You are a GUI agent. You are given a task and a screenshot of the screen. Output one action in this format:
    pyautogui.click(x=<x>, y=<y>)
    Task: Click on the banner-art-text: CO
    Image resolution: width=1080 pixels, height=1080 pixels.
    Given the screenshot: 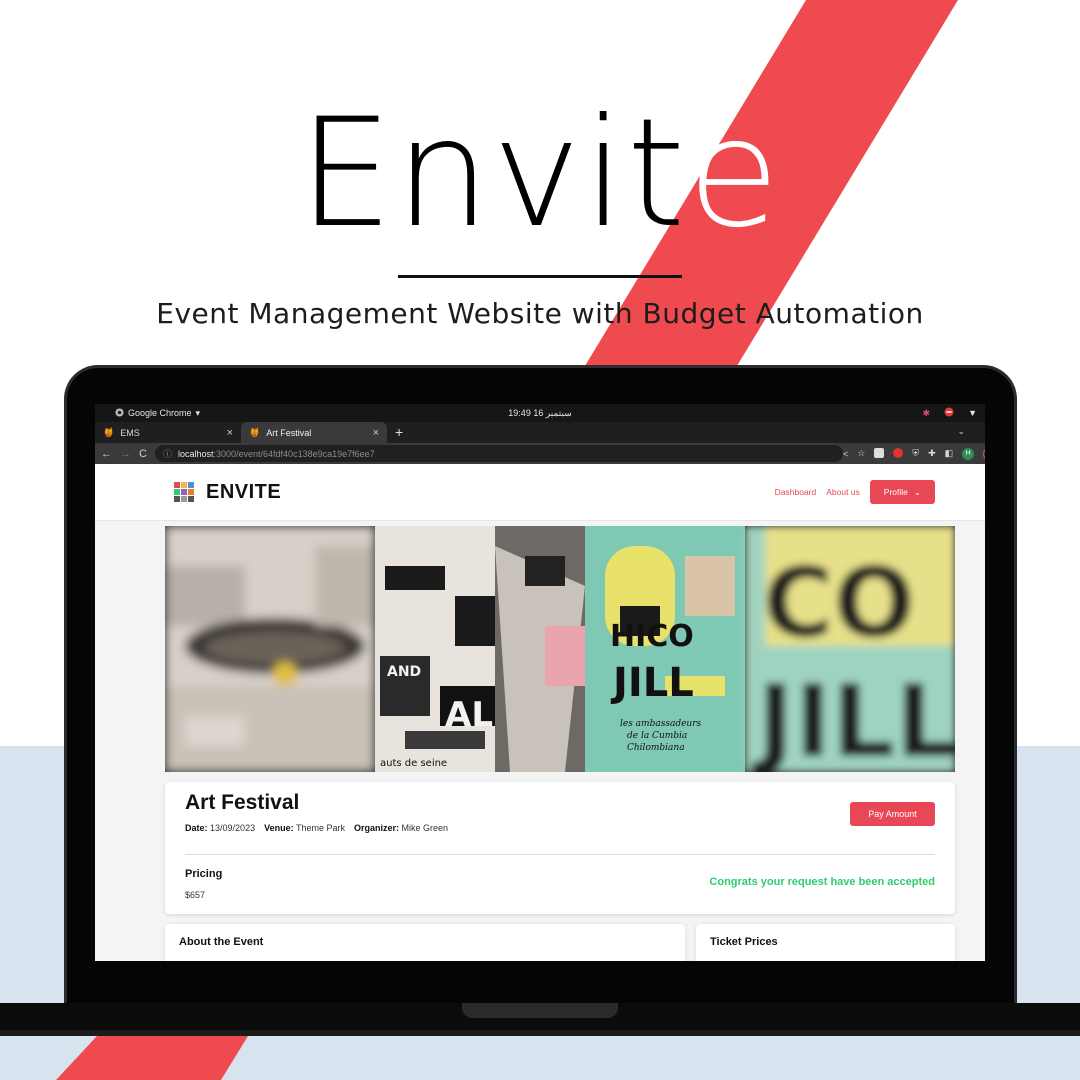 What is the action you would take?
    pyautogui.click(x=839, y=603)
    